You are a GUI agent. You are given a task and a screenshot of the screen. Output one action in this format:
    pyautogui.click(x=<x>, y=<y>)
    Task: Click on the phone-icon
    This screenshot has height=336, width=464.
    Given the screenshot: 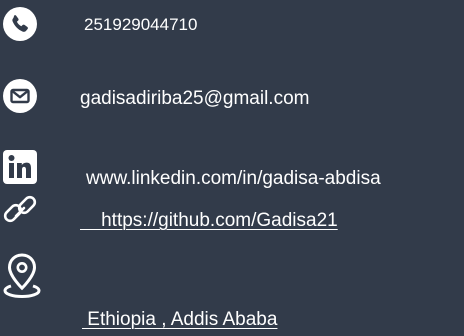 What is the action you would take?
    pyautogui.click(x=20, y=24)
    